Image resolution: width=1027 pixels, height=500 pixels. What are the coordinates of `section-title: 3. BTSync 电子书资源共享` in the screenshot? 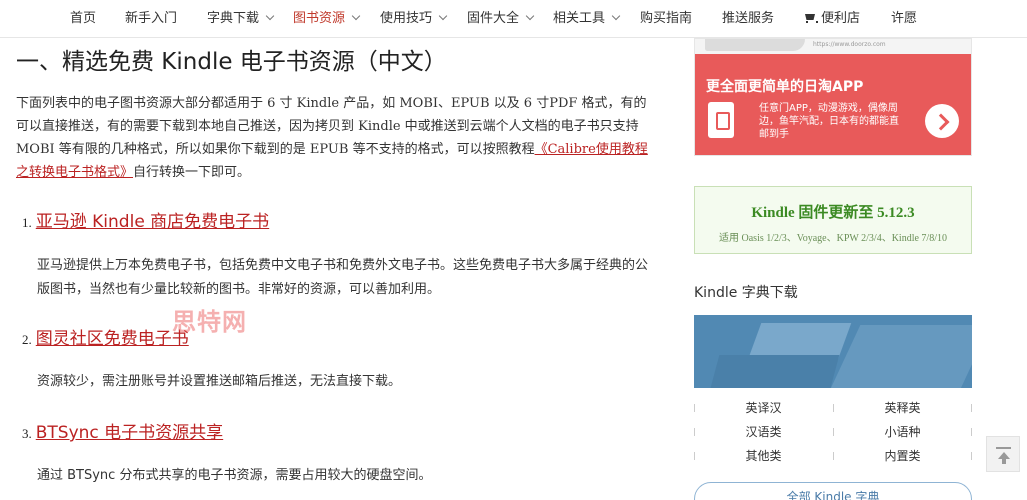 It's located at (122, 430).